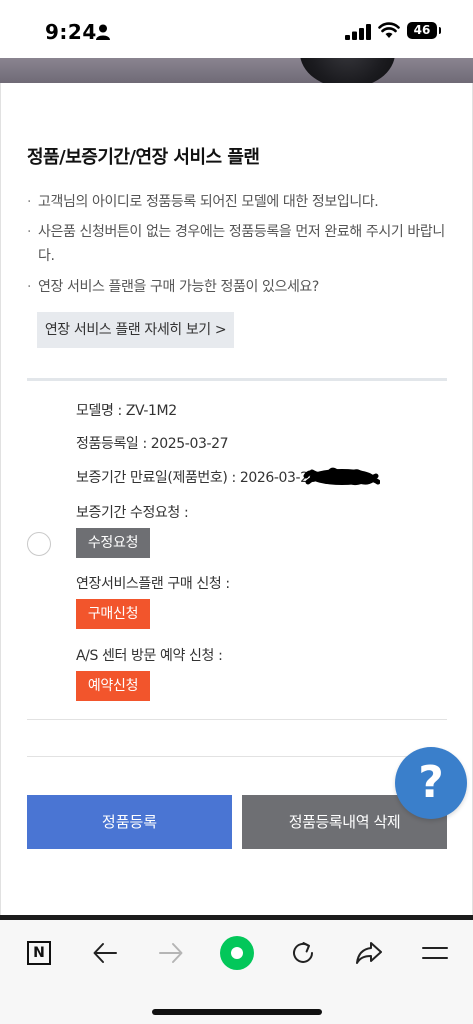  What do you see at coordinates (389, 30) in the screenshot?
I see `wifi-icon` at bounding box center [389, 30].